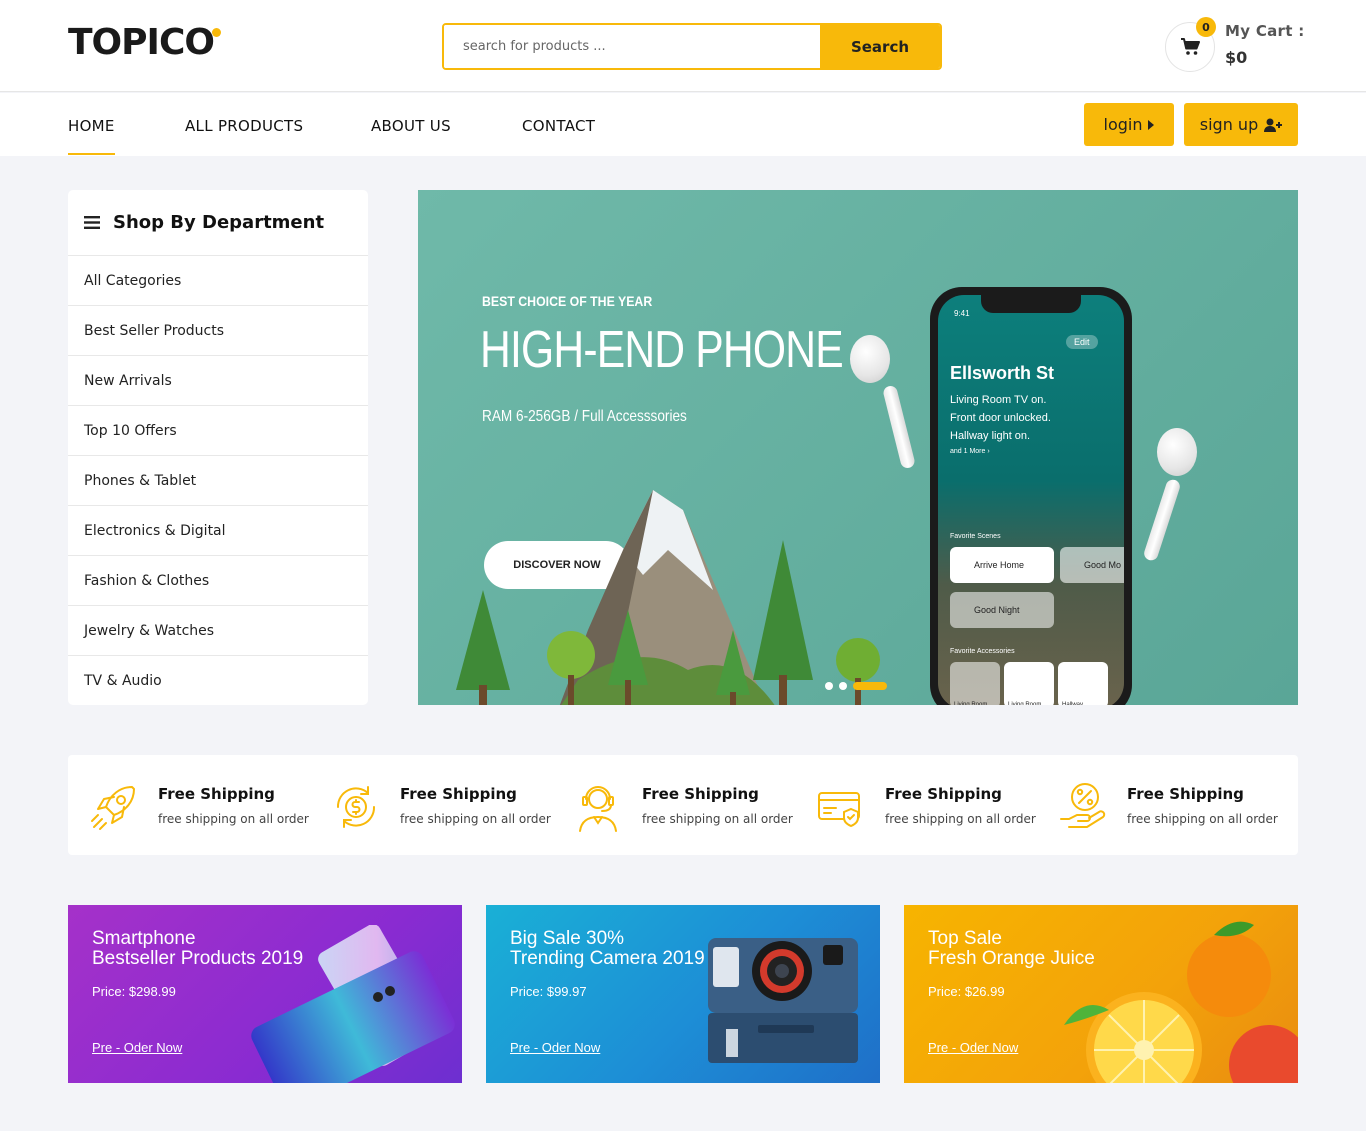 This screenshot has width=1366, height=1131. I want to click on money-refresh-icon, so click(356, 807).